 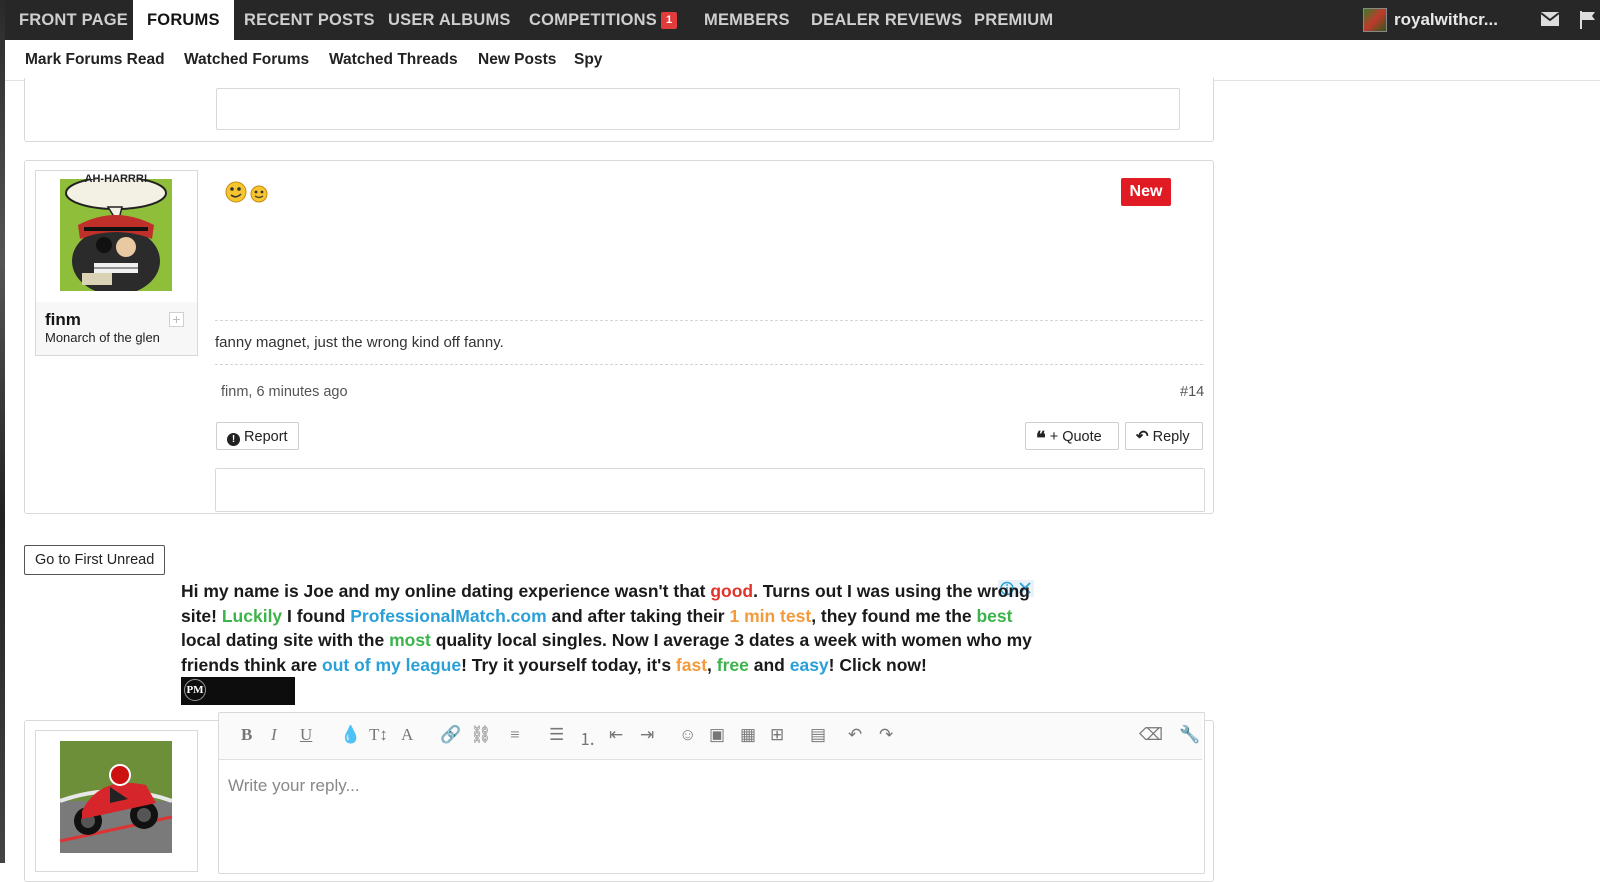 I want to click on ad-text-segment: and after taking their, so click(x=638, y=615).